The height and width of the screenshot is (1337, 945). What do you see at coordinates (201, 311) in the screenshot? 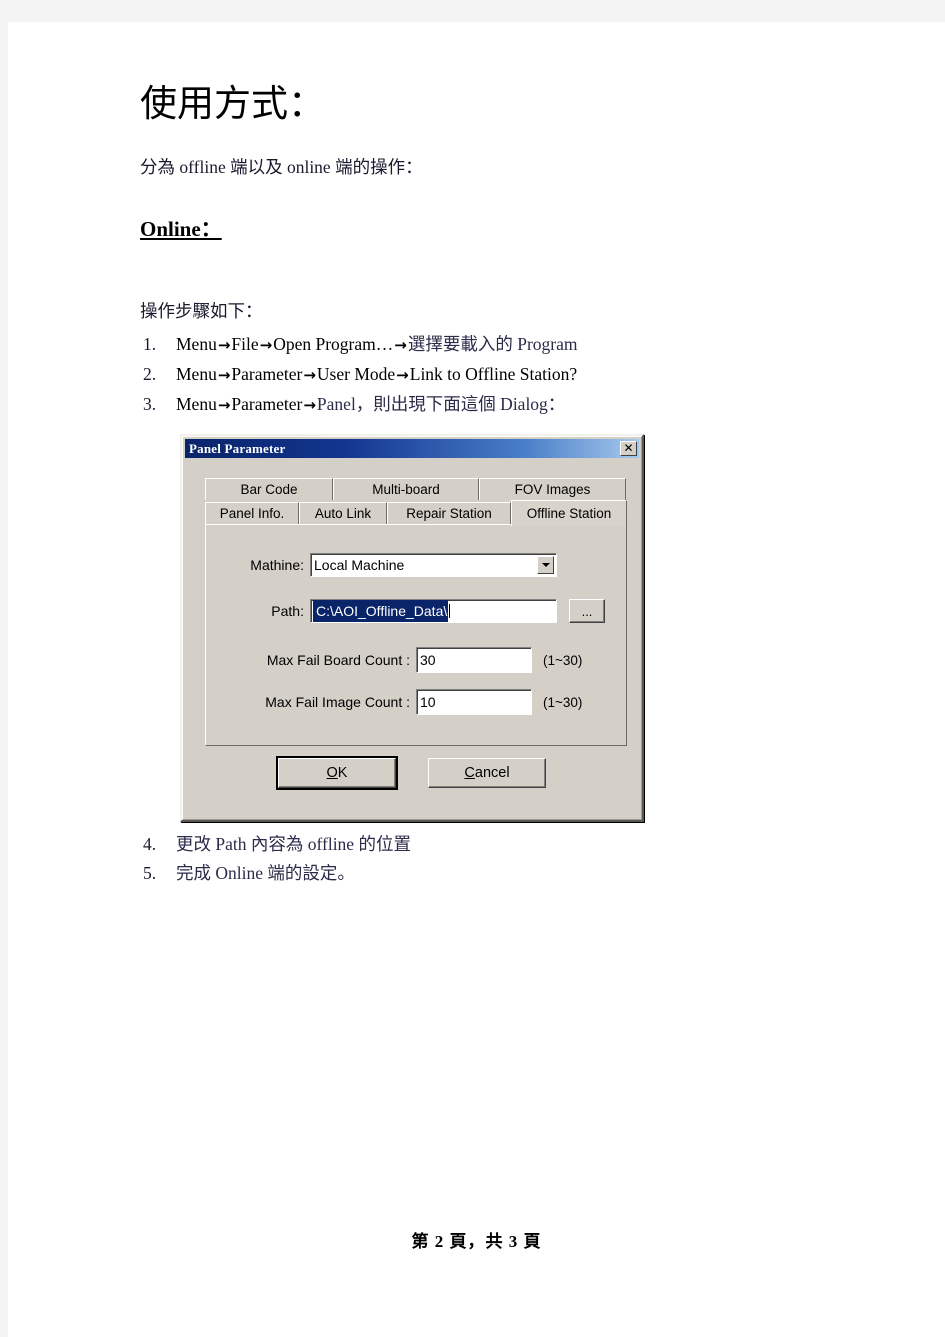
I see `steps-lead: 操作步驟如下：` at bounding box center [201, 311].